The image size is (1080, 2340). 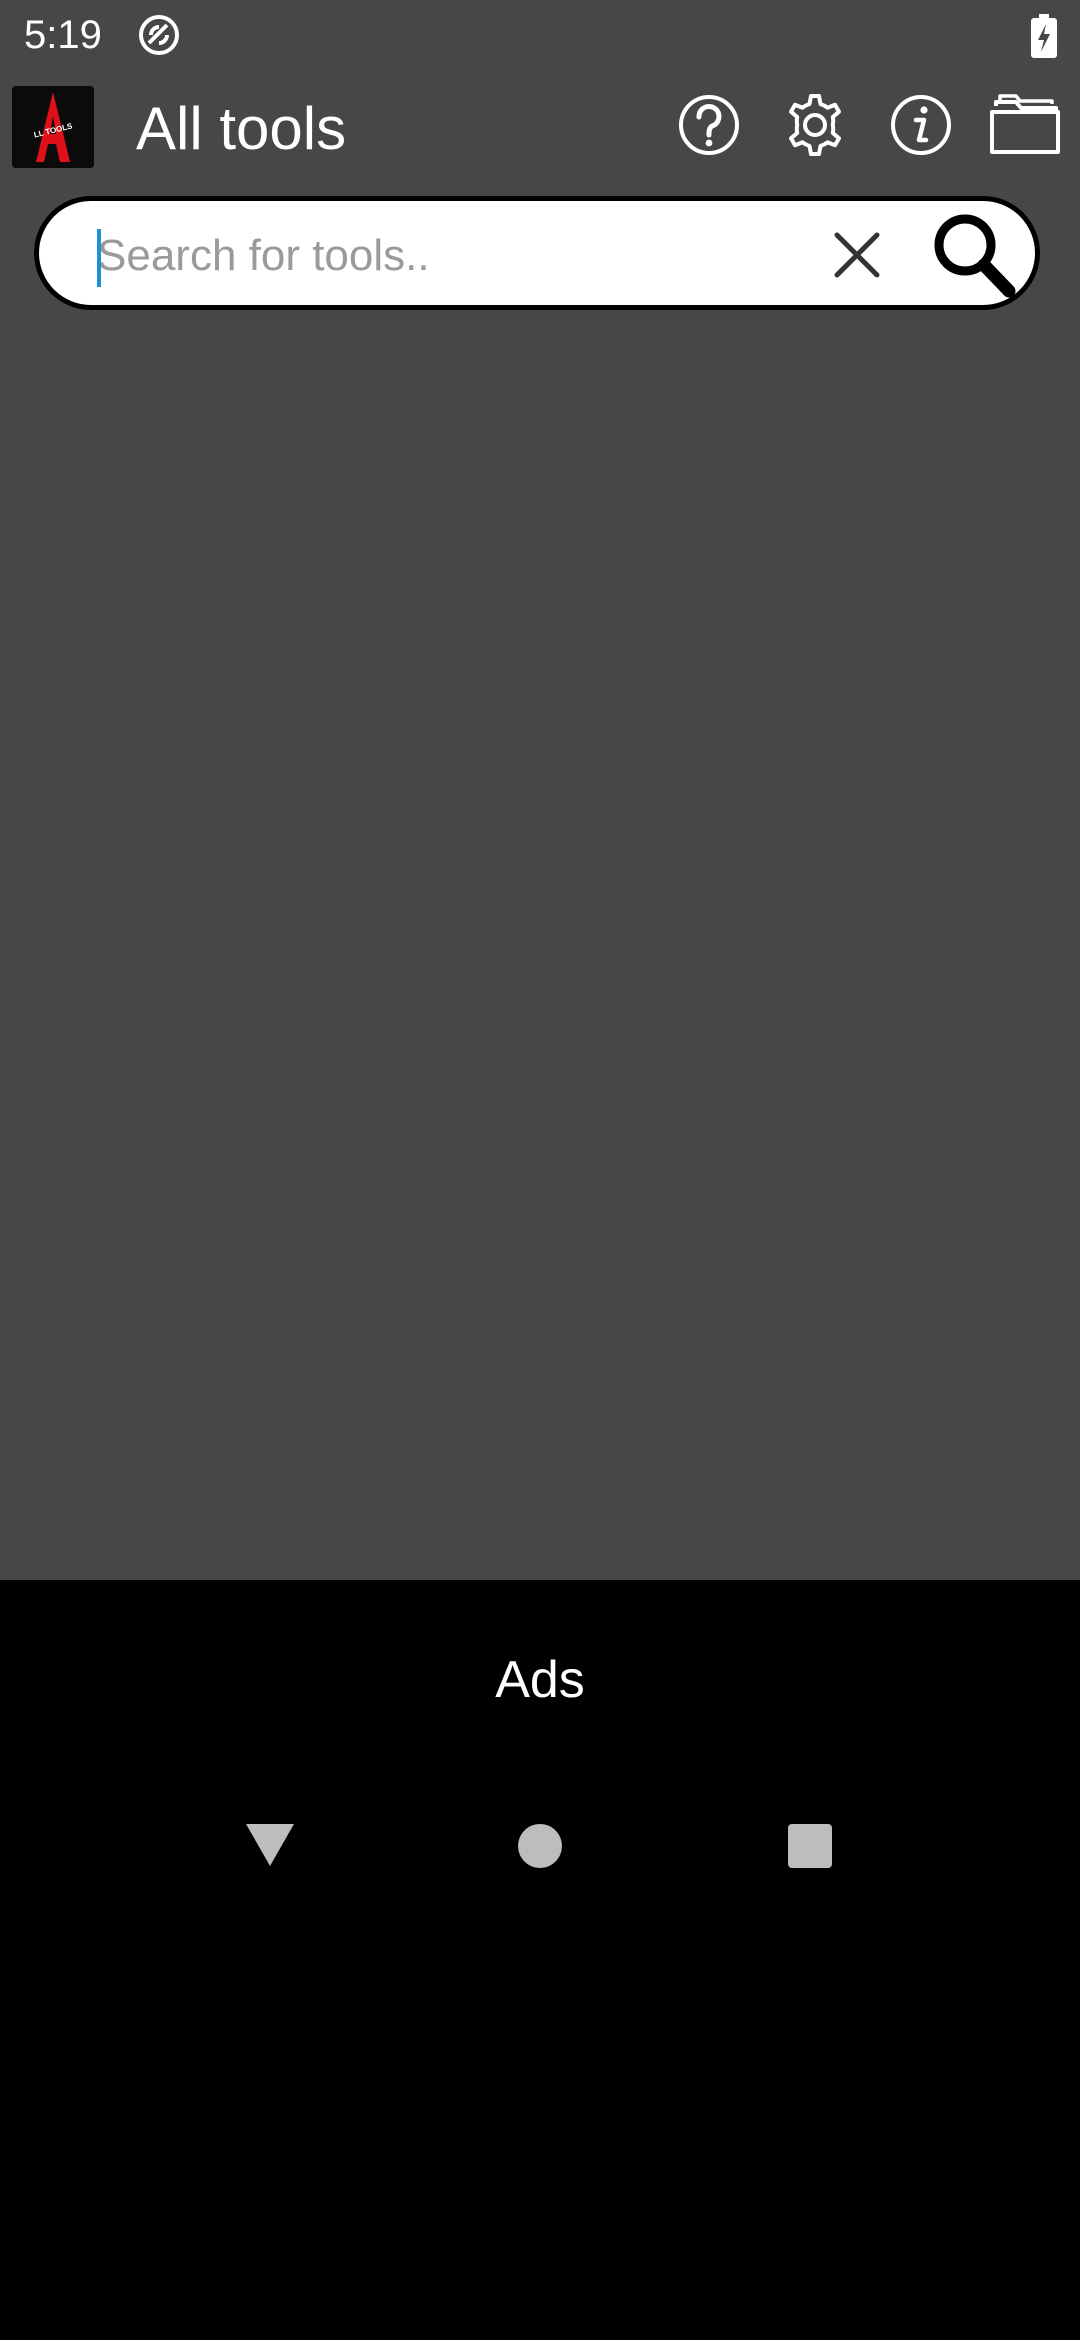 I want to click on toolbar: LL TOOLS All tools, so click(x=540, y=125).